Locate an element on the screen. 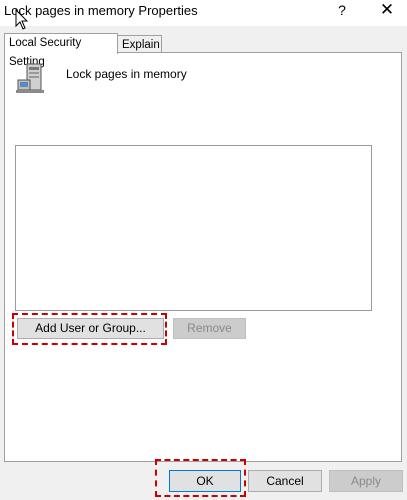 This screenshot has height=500, width=407. remove-button: Remove is located at coordinates (209, 328).